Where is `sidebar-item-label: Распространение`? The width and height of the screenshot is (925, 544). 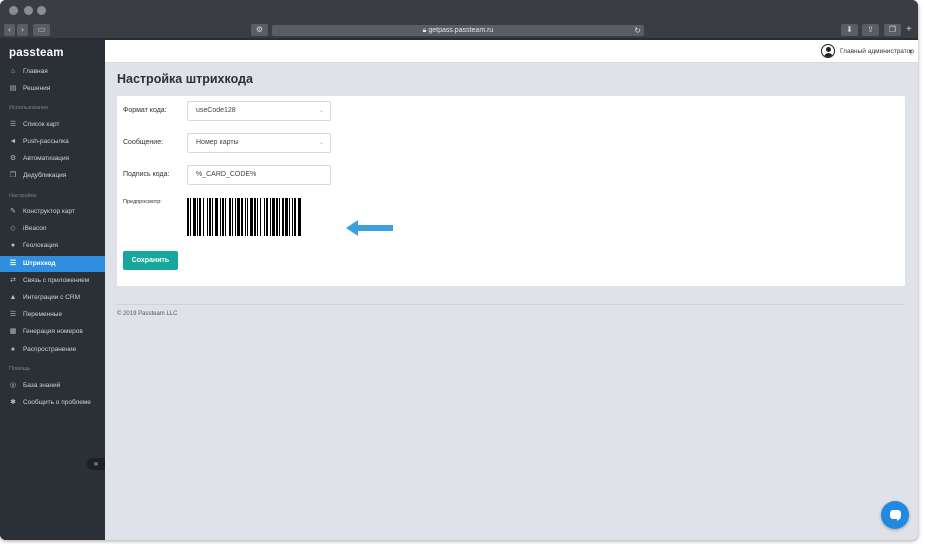
sidebar-item-label: Распространение is located at coordinates (50, 349).